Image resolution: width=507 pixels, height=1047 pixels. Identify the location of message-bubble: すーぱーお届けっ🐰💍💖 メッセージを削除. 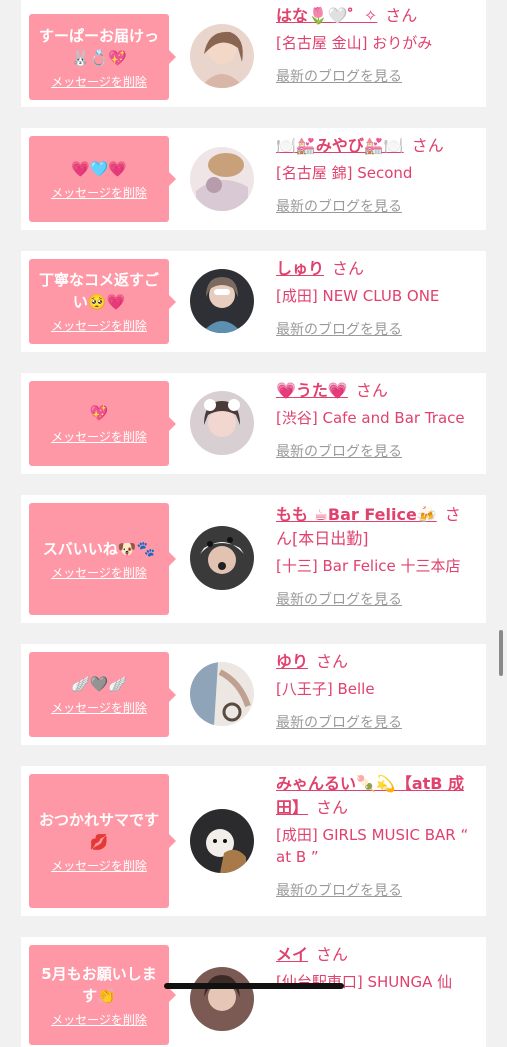
(102, 57).